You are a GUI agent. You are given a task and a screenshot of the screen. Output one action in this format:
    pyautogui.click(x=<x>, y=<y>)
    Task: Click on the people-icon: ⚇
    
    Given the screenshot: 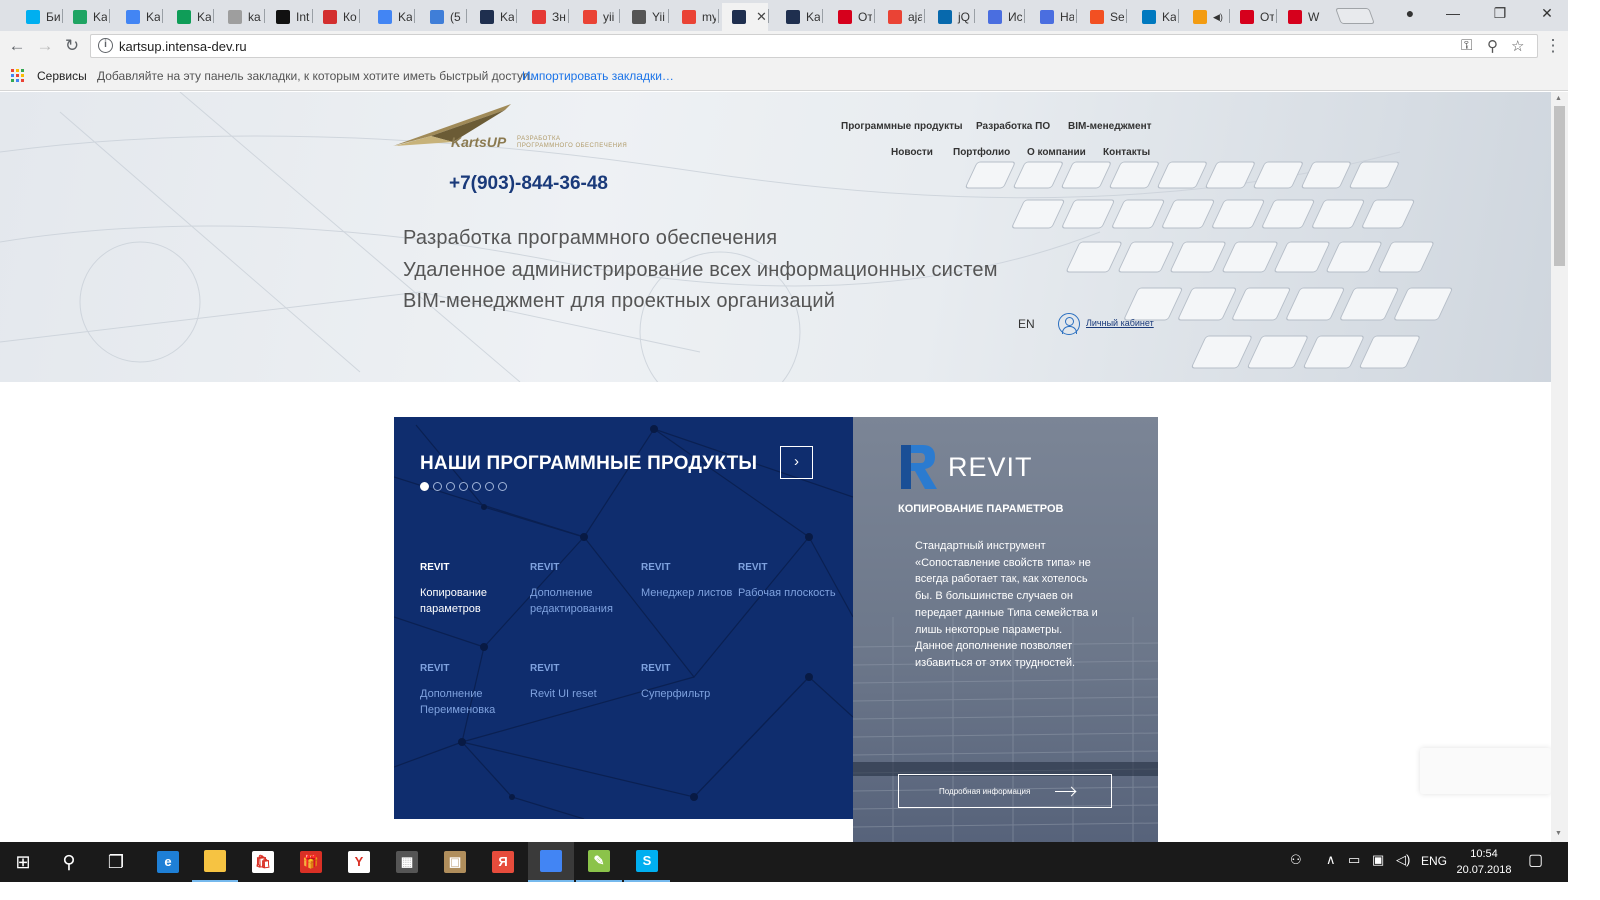 What is the action you would take?
    pyautogui.click(x=1296, y=860)
    